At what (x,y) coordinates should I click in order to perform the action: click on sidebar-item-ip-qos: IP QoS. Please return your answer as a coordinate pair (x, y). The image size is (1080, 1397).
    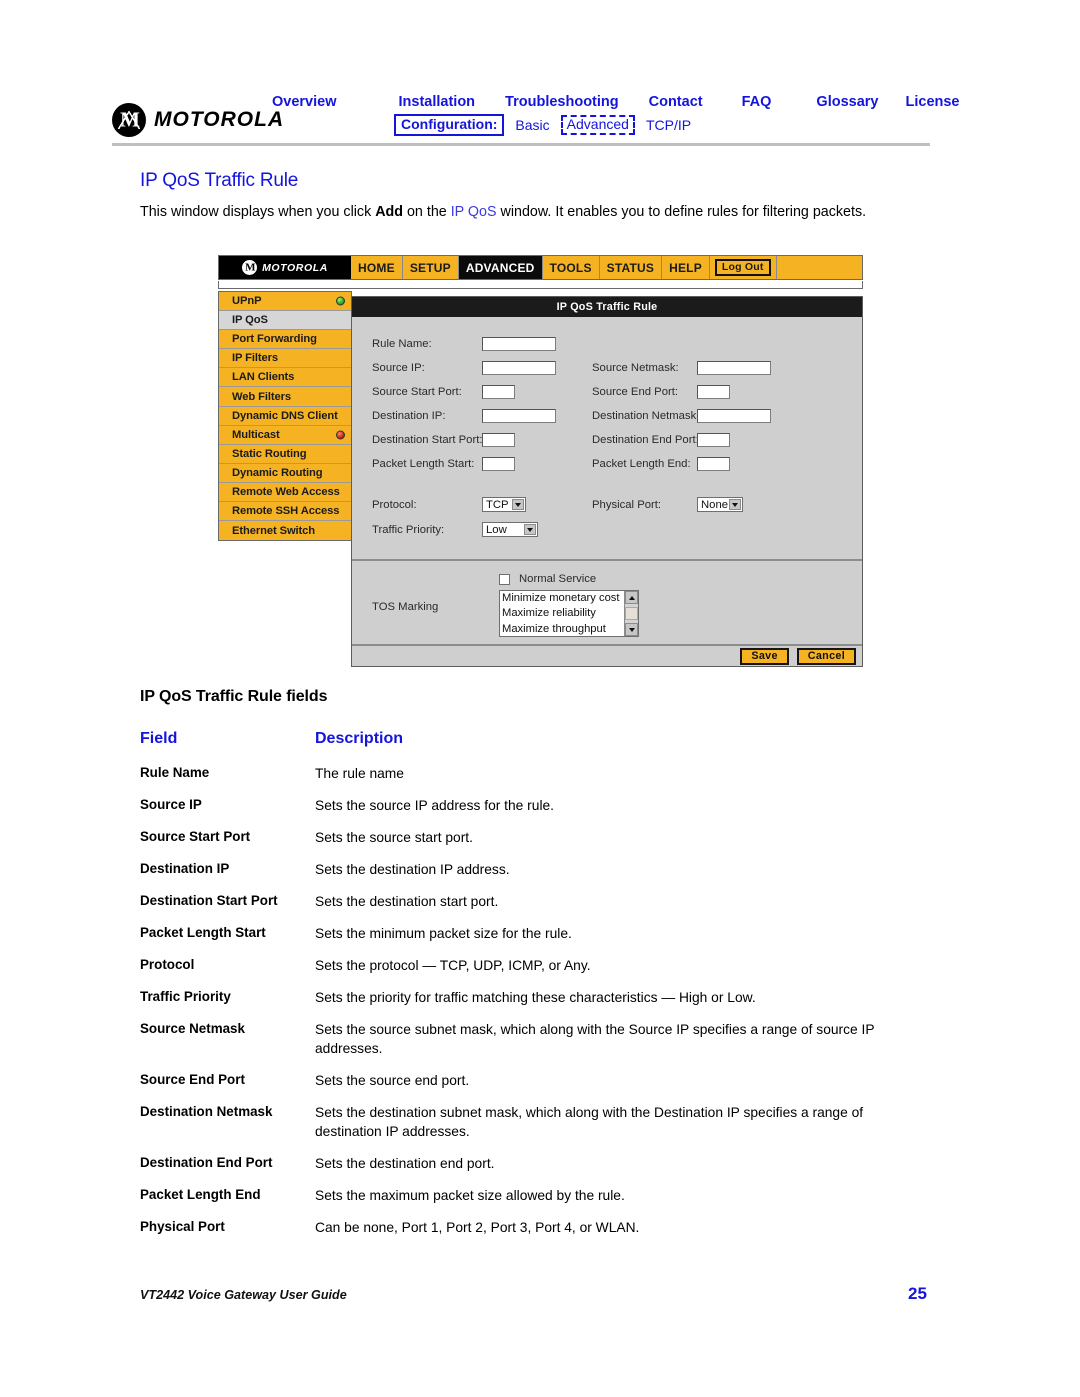
    Looking at the image, I should click on (285, 321).